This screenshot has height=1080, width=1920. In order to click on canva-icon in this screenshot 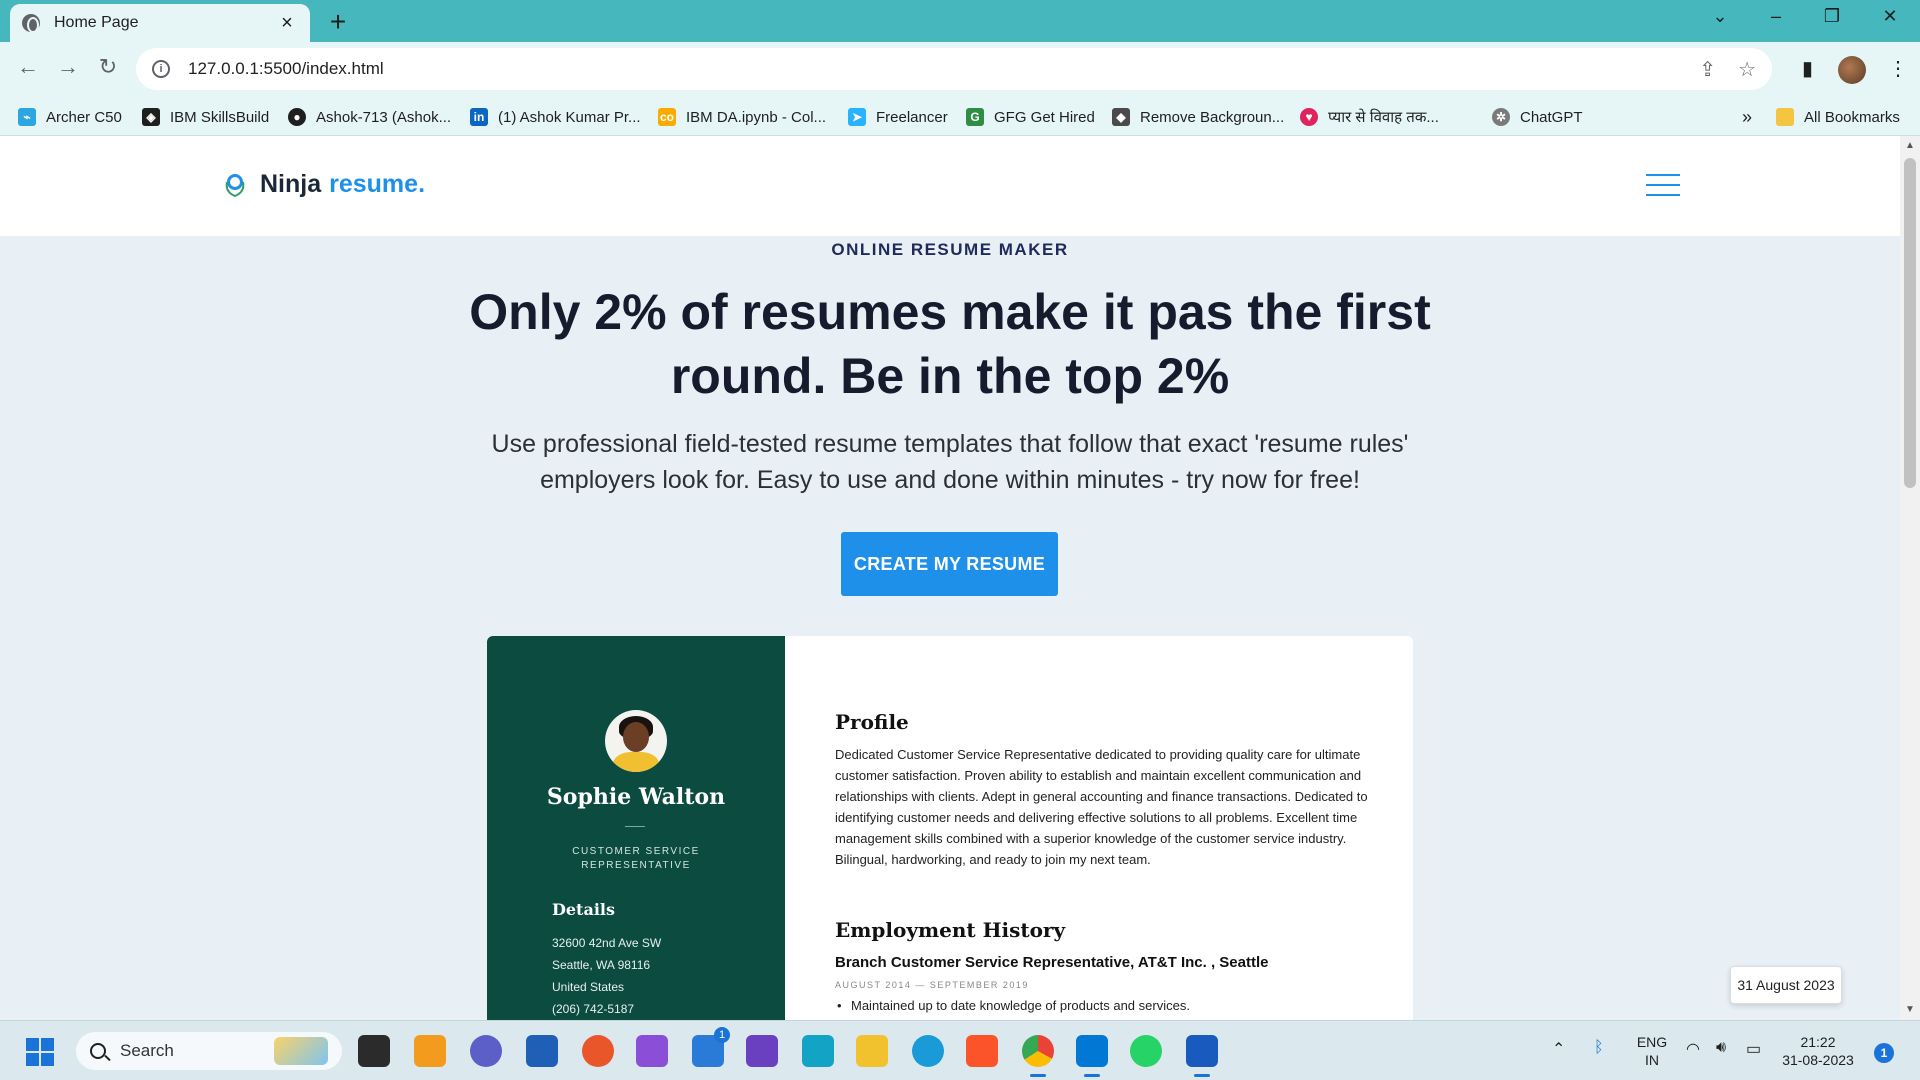, I will do `click(762, 1051)`.